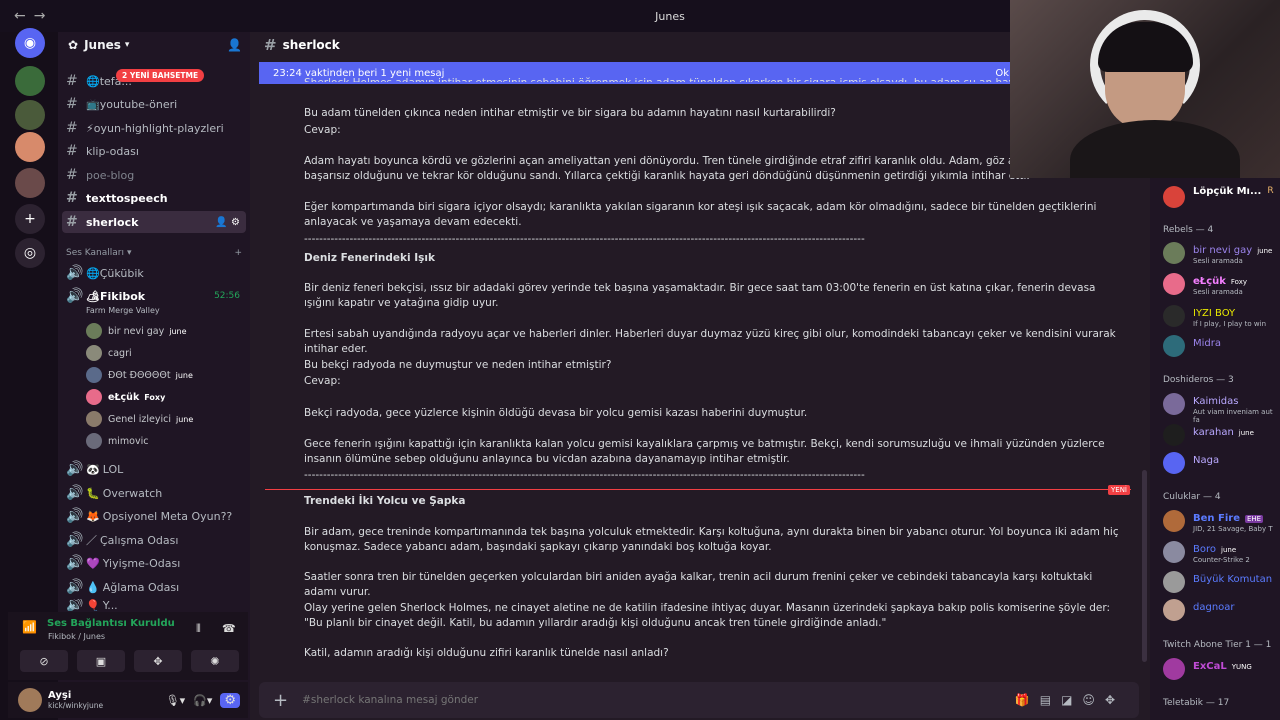  I want to click on member-name: bir nevi gay, so click(1223, 250).